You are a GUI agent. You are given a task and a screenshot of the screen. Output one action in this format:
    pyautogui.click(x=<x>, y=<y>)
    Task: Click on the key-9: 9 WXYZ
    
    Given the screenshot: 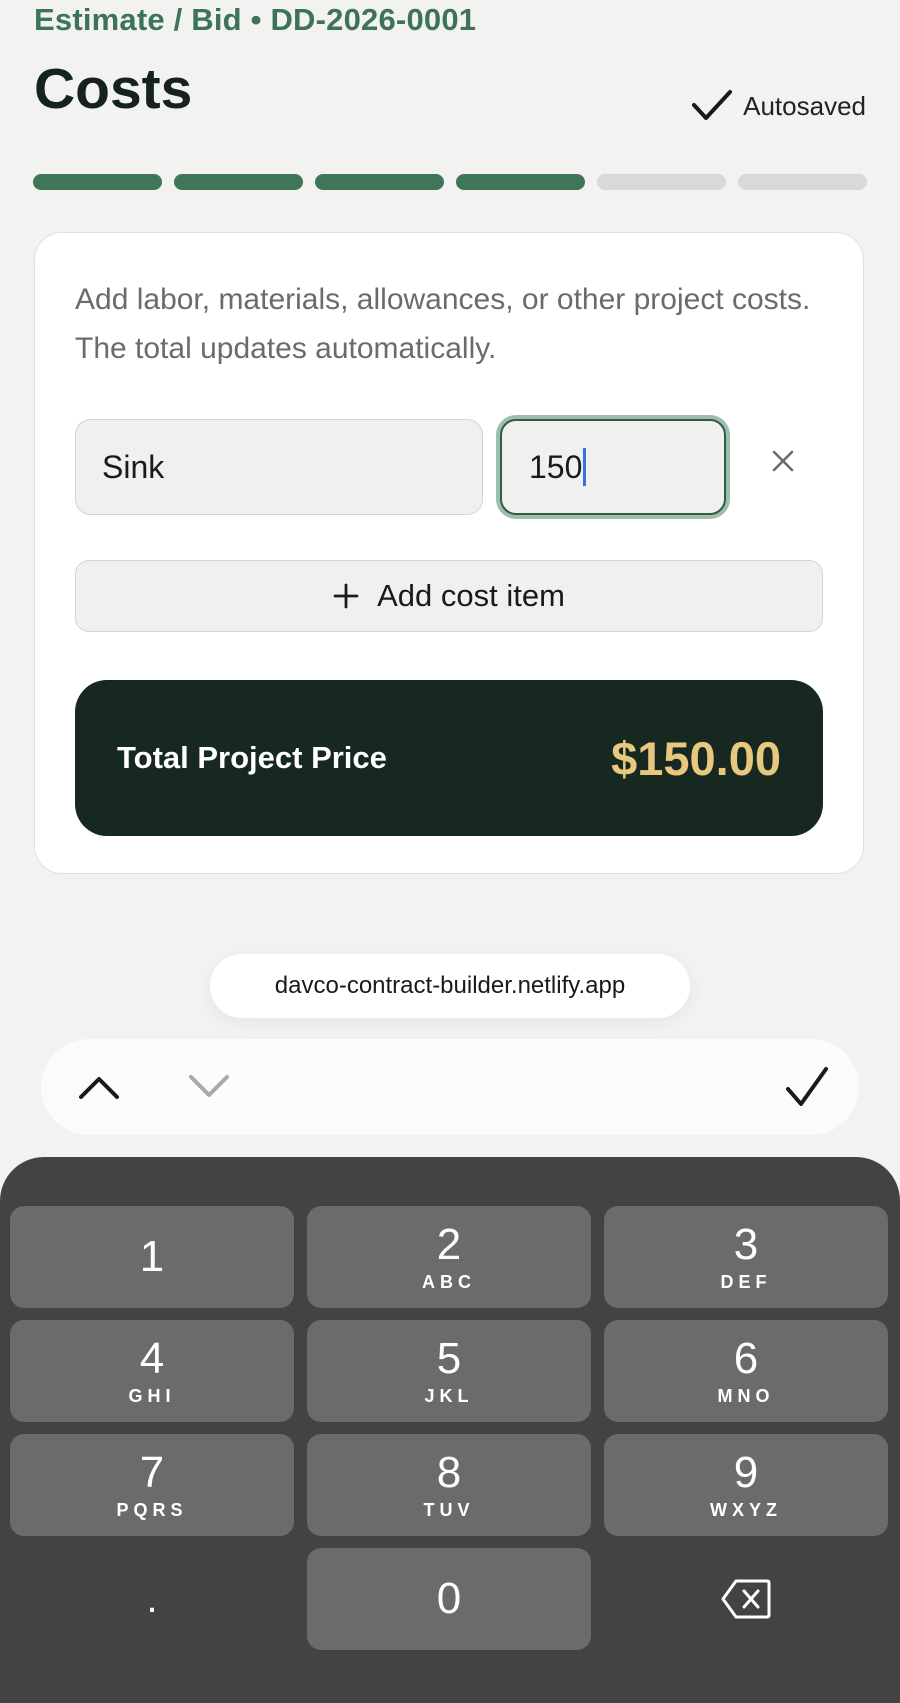 What is the action you would take?
    pyautogui.click(x=746, y=1485)
    